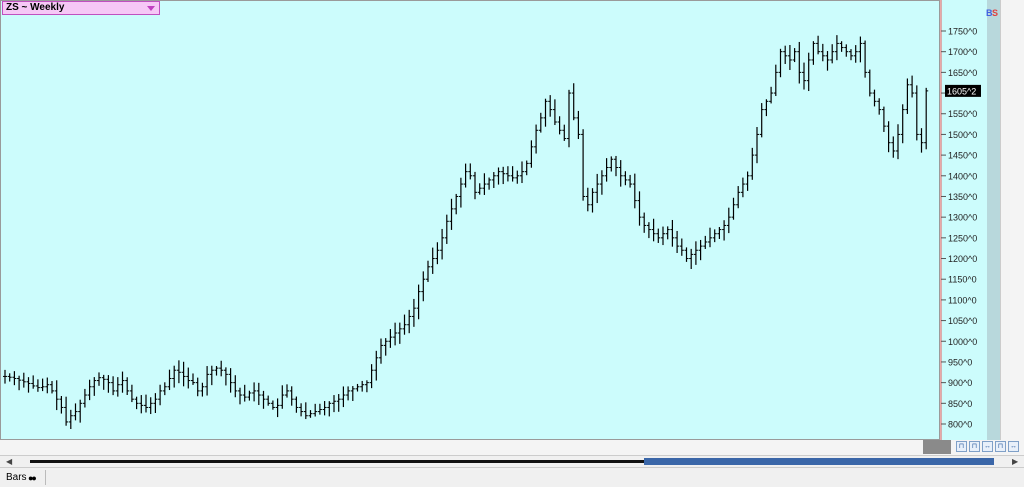 Image resolution: width=1024 pixels, height=487 pixels. I want to click on sell-icon: S, so click(995, 13).